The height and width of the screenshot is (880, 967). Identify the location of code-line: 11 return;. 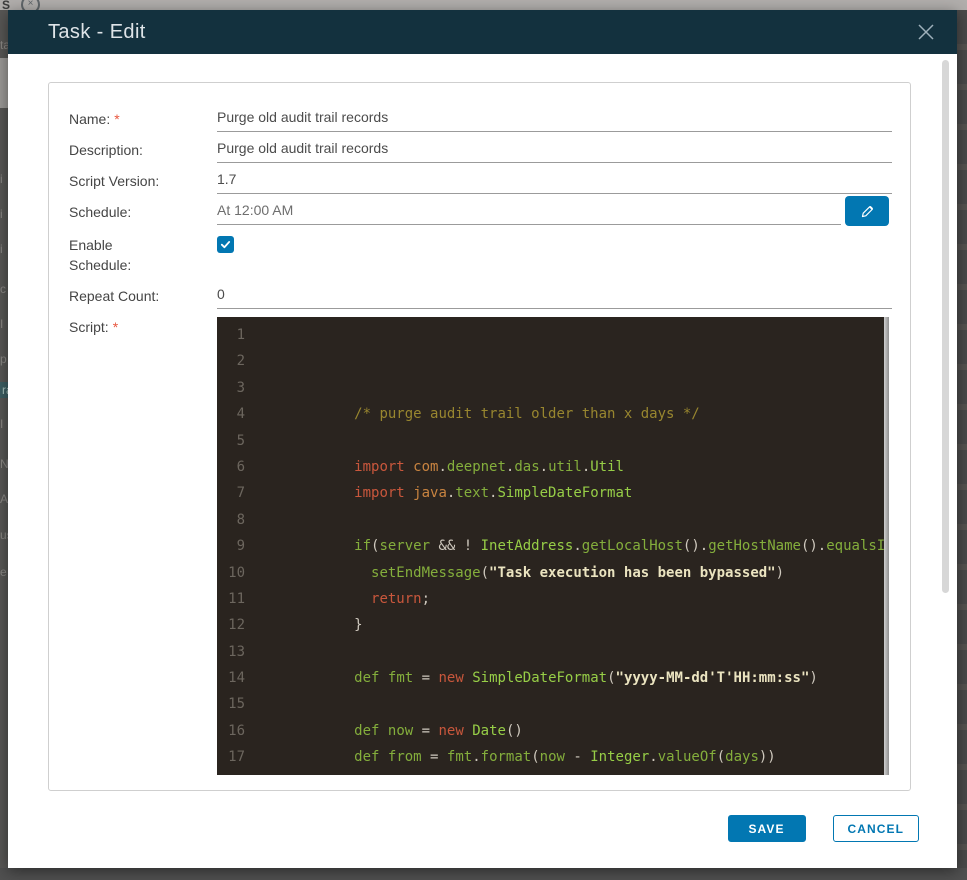
(553, 599).